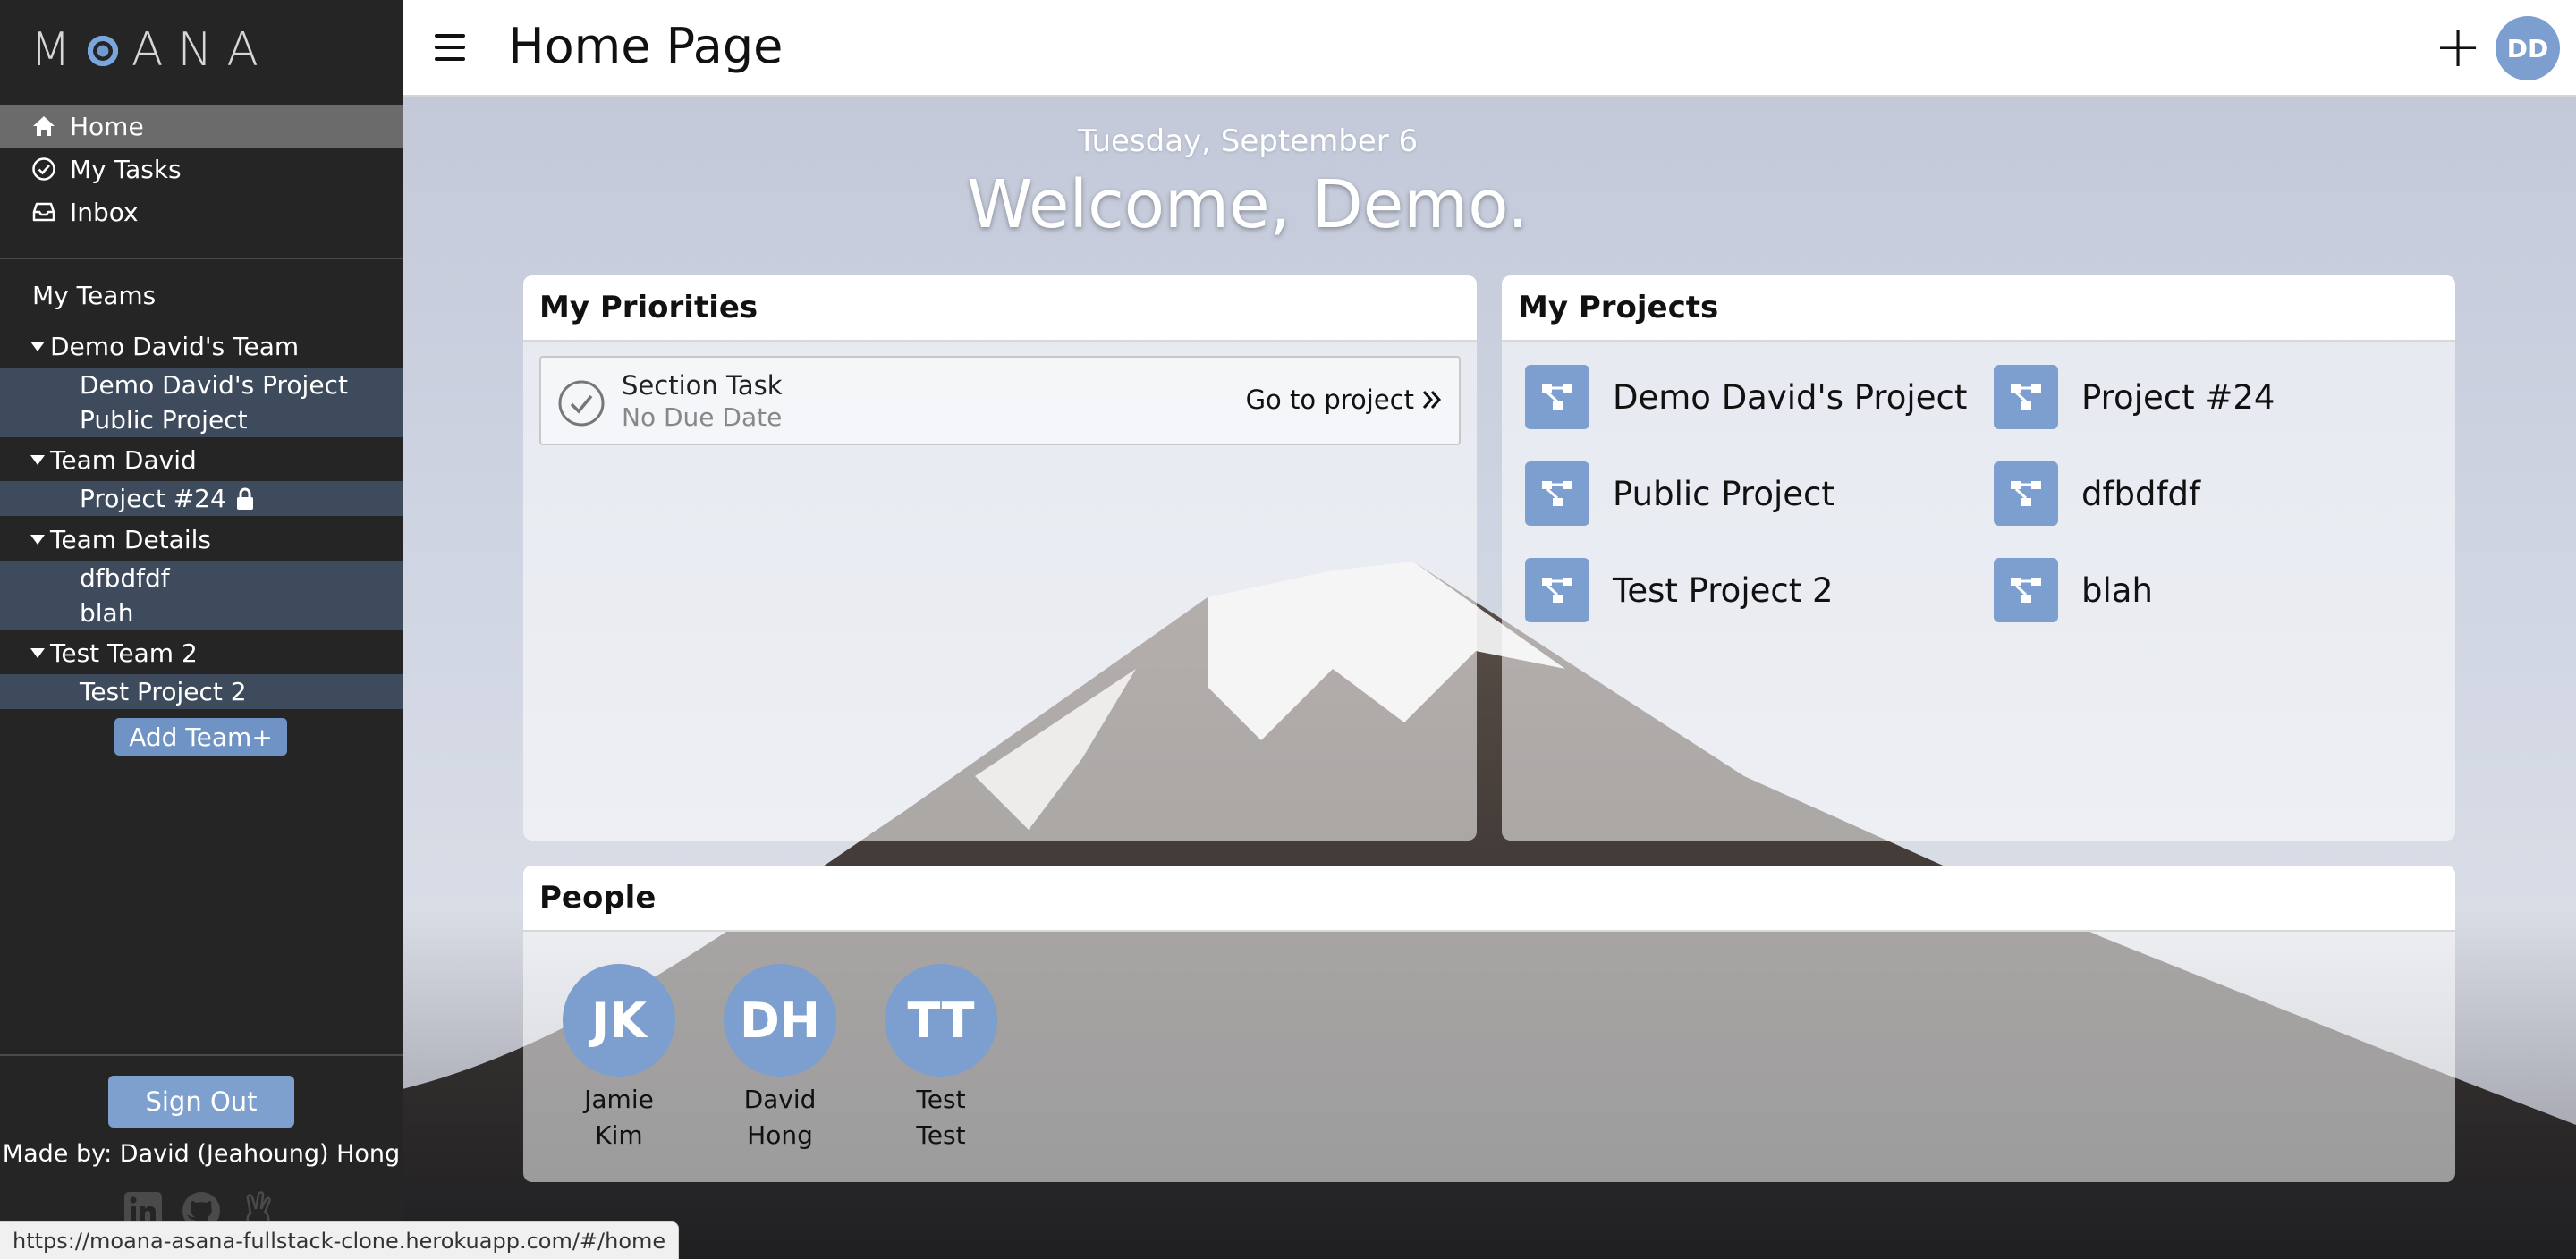  Describe the element at coordinates (43, 212) in the screenshot. I see `inbox-icon` at that location.